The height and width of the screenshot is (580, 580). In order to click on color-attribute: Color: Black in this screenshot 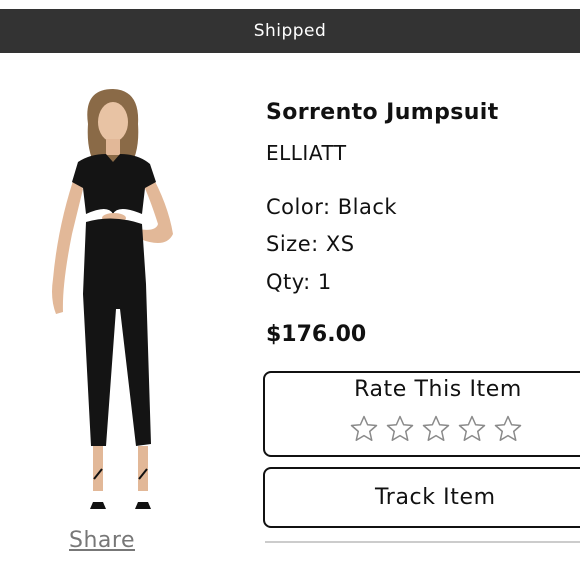, I will do `click(332, 207)`.